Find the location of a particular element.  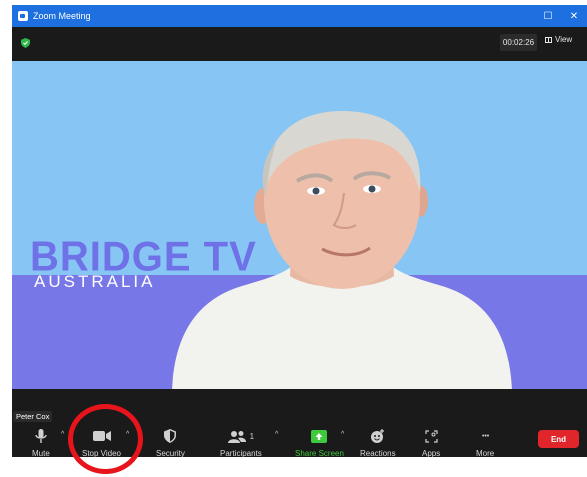

apps-button: Apps is located at coordinates (431, 443).